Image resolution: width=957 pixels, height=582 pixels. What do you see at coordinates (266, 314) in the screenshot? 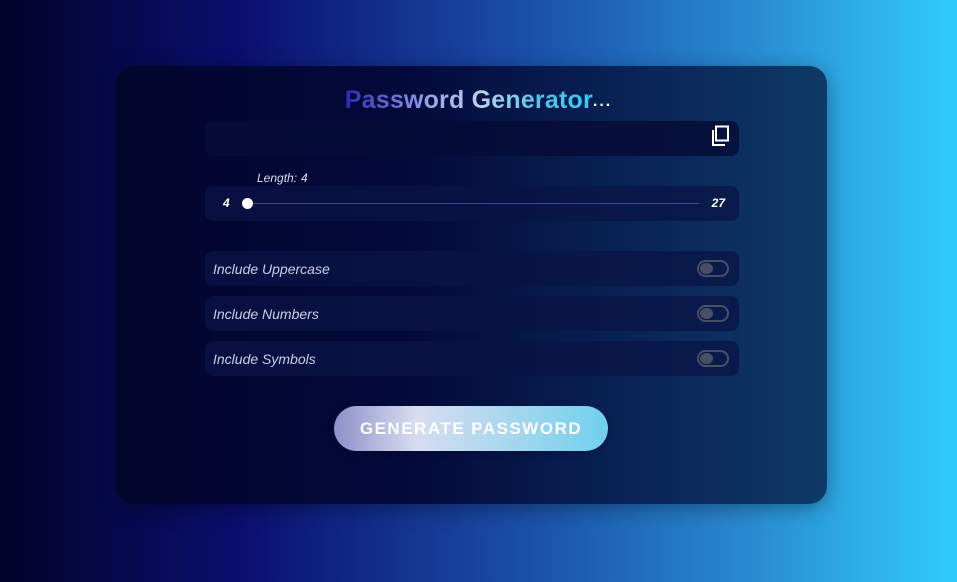
I see `option-numbers-label: Include Numbers` at bounding box center [266, 314].